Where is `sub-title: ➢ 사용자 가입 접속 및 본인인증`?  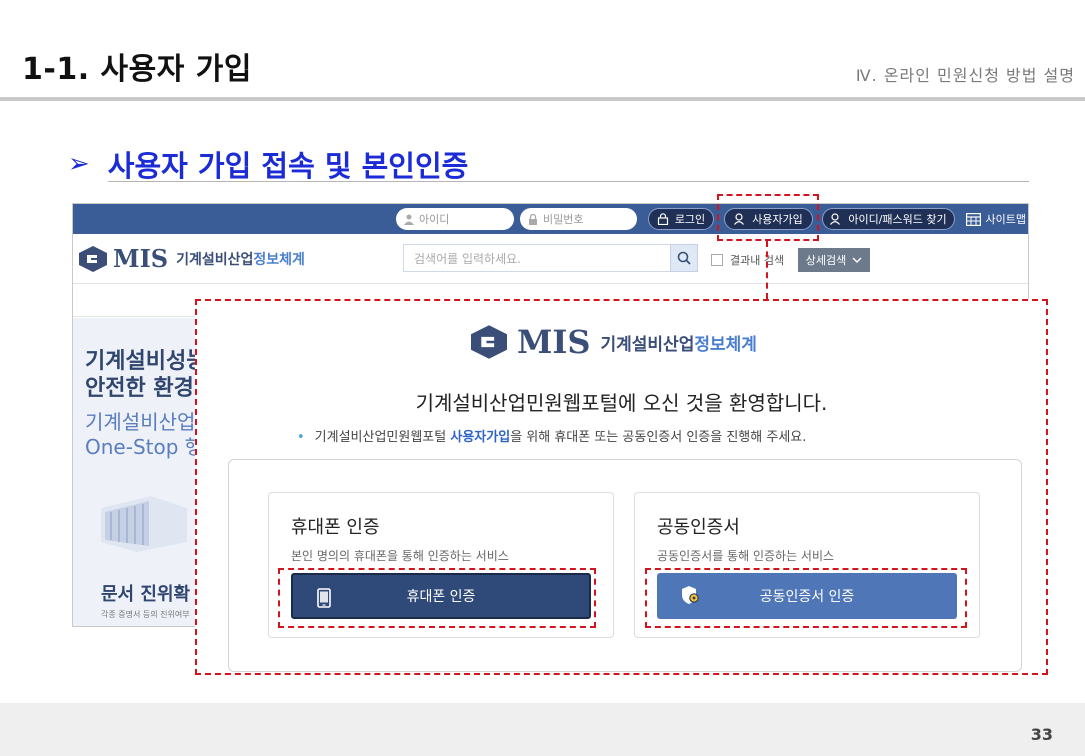
sub-title: ➢ 사용자 가입 접속 및 본인인증 is located at coordinates (268, 164).